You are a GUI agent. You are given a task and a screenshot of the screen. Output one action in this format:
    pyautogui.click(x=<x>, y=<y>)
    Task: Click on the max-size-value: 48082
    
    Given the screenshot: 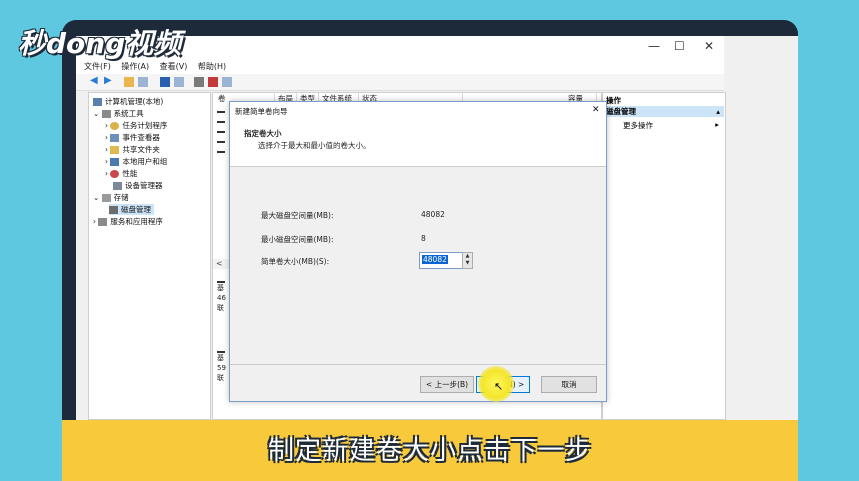 What is the action you would take?
    pyautogui.click(x=433, y=214)
    